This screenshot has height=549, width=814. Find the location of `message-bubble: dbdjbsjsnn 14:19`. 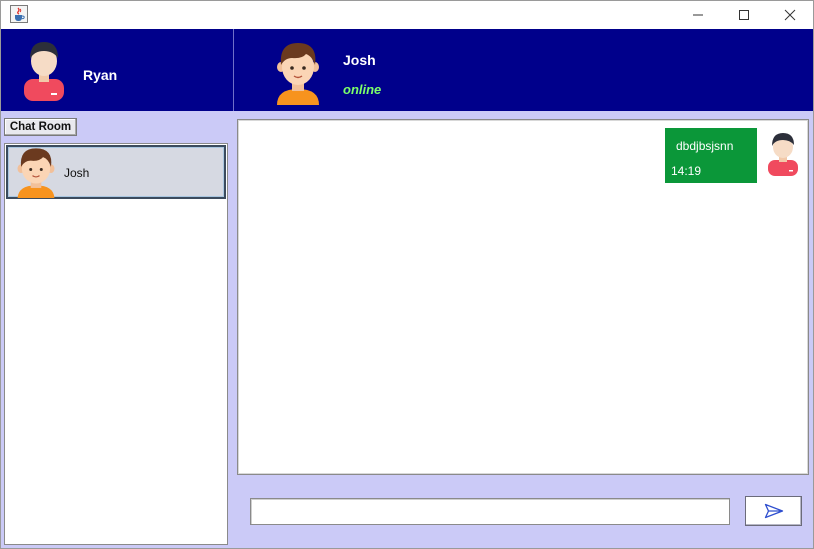

message-bubble: dbdjbsjsnn 14:19 is located at coordinates (711, 155).